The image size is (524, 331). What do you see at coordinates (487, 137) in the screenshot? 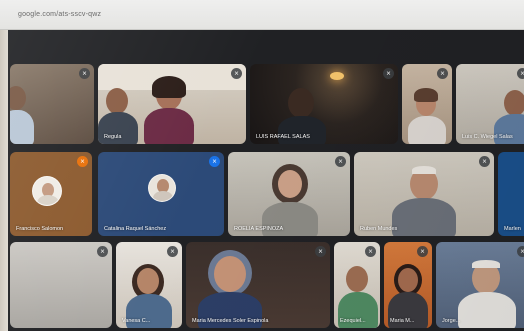
I see `participant-name: Luis C. Wiegel Salas` at bounding box center [487, 137].